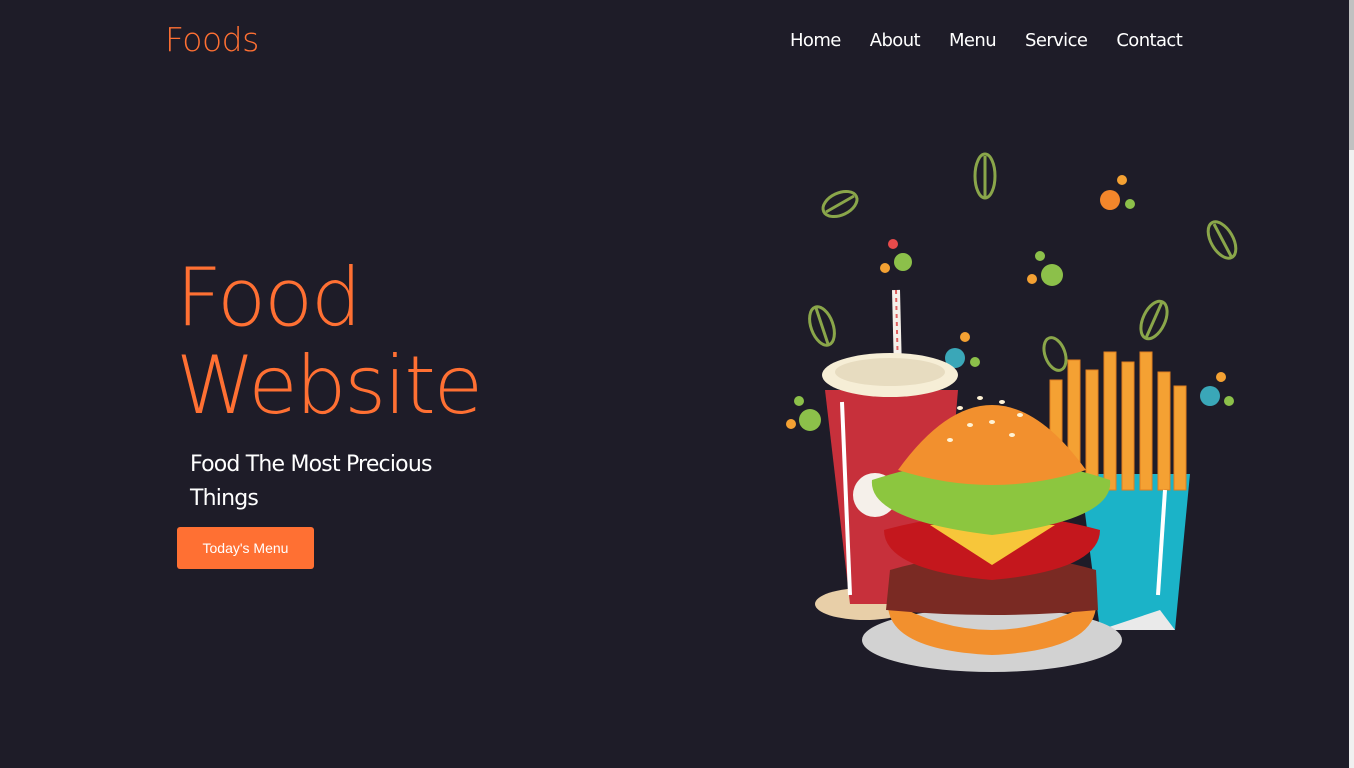  I want to click on hero-title: Food Website, so click(329, 341).